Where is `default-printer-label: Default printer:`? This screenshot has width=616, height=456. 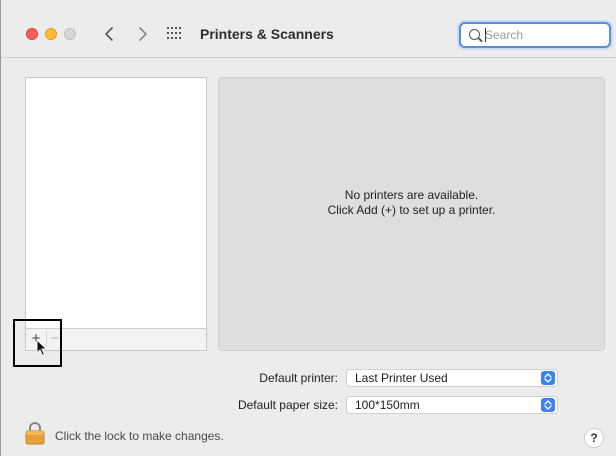
default-printer-label: Default printer: is located at coordinates (298, 378).